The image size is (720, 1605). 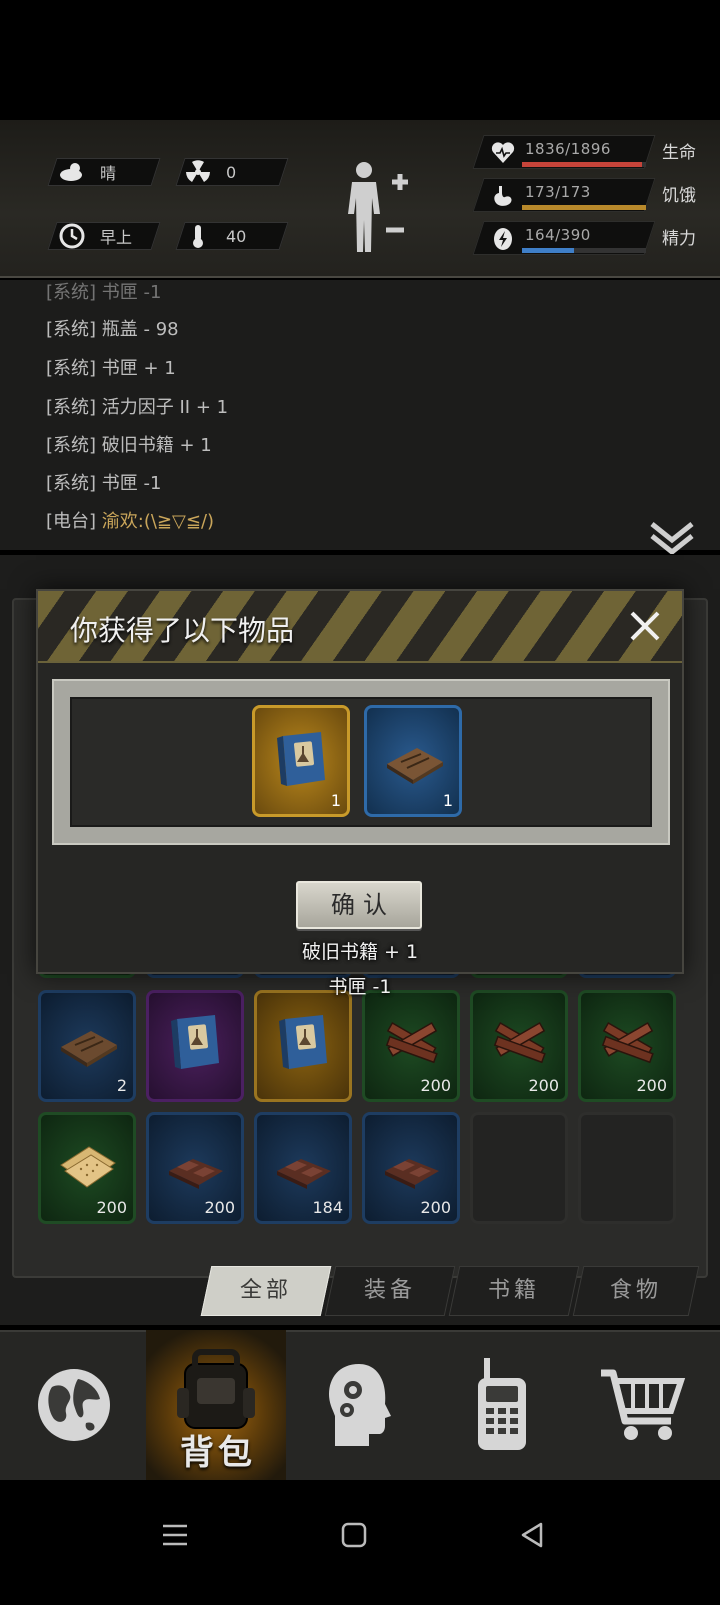 What do you see at coordinates (679, 196) in the screenshot?
I see `hunger-label: 饥饿` at bounding box center [679, 196].